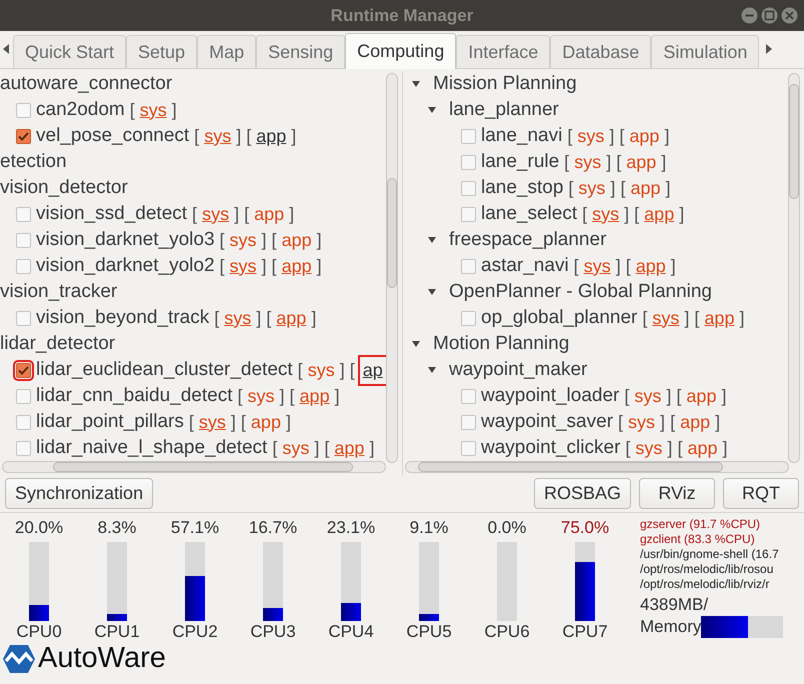 The height and width of the screenshot is (684, 804). What do you see at coordinates (86, 84) in the screenshot?
I see `tree-group-label: autoware_connector` at bounding box center [86, 84].